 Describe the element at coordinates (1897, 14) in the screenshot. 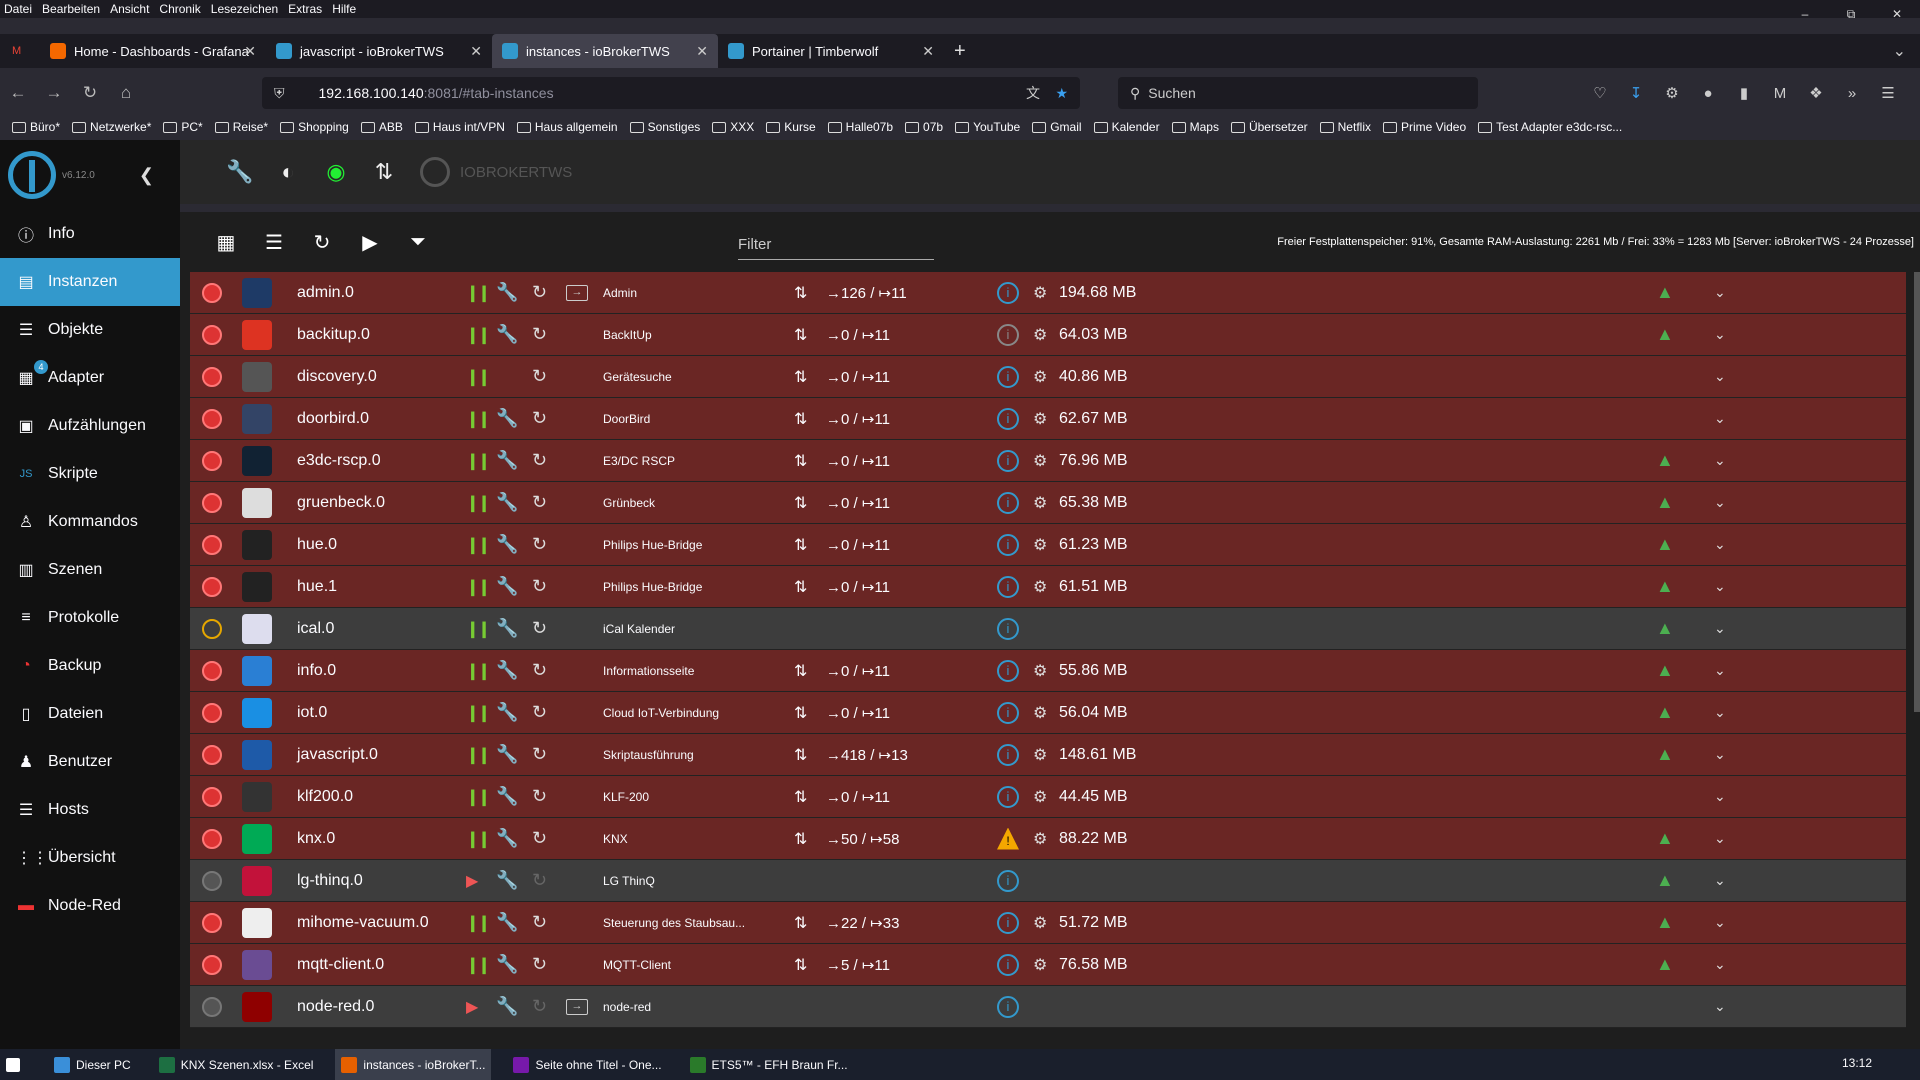

I see `close-icon: ✕` at that location.